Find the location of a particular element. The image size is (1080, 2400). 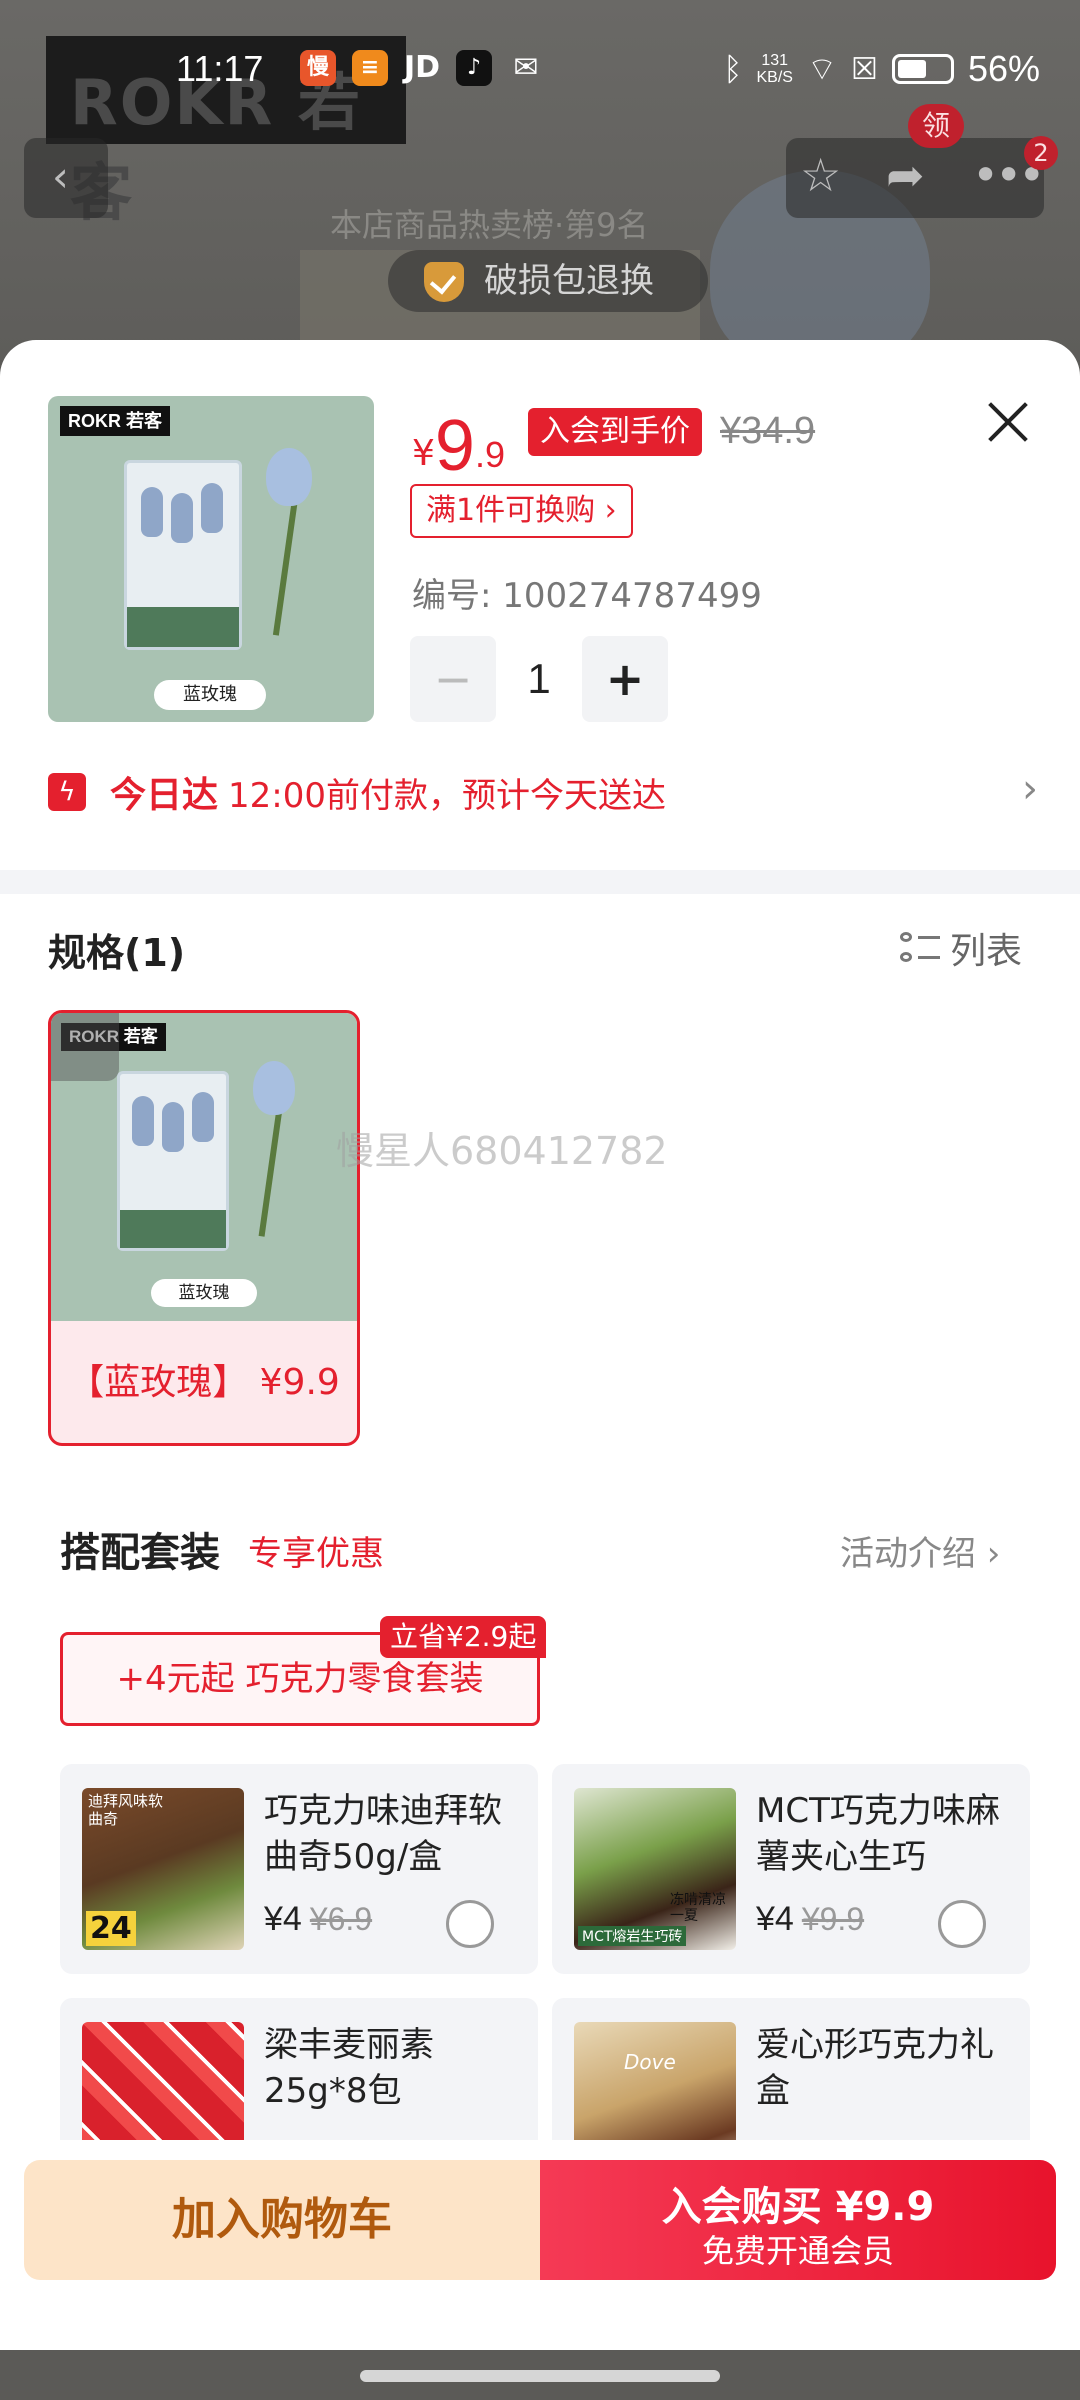

bundle-subtitle: 专享优惠 is located at coordinates (316, 1554).